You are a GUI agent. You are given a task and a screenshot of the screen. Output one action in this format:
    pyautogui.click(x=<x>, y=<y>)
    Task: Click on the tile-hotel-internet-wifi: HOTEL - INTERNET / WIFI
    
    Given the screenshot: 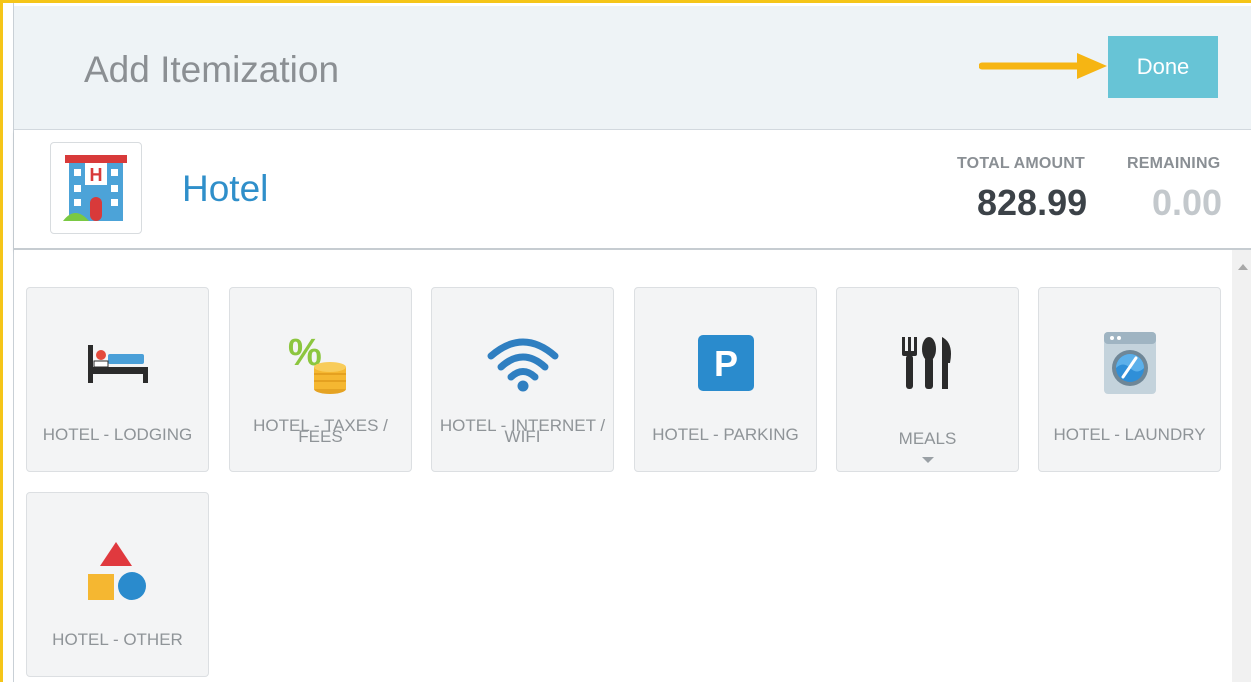 What is the action you would take?
    pyautogui.click(x=522, y=379)
    